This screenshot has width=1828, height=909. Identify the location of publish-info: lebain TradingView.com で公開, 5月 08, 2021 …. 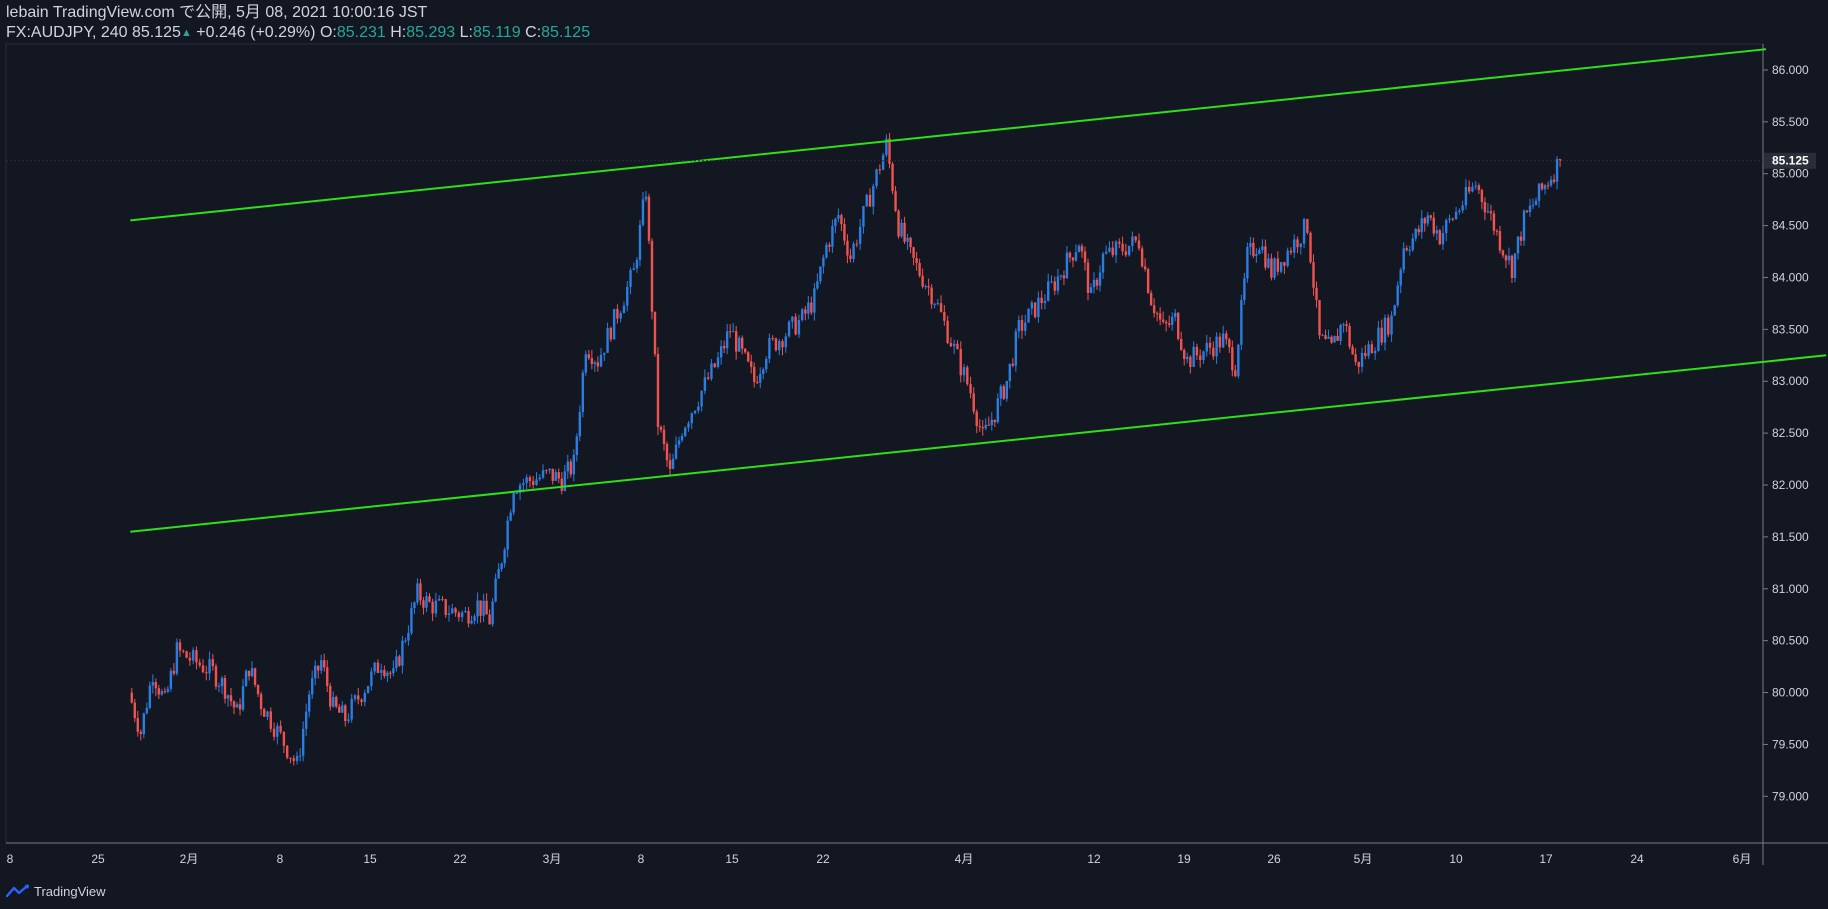
(217, 12).